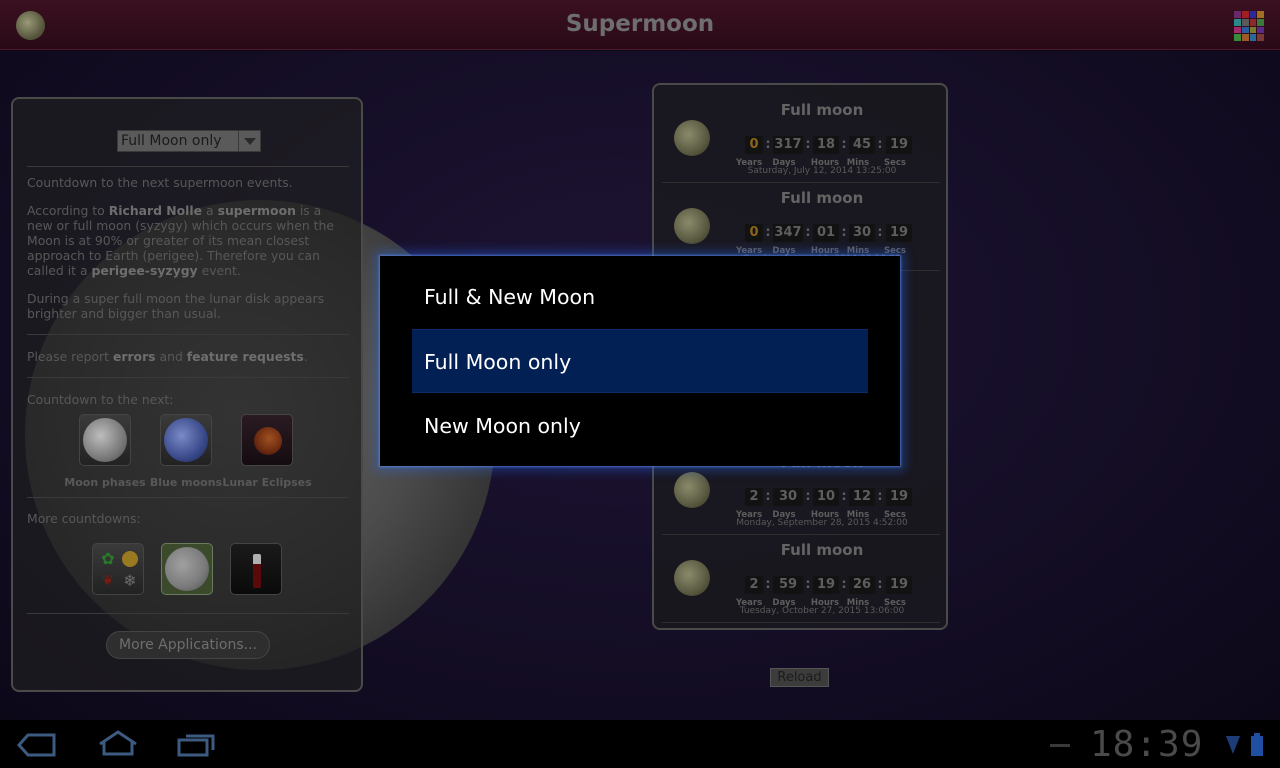  I want to click on app-title: Supermoon, so click(640, 24).